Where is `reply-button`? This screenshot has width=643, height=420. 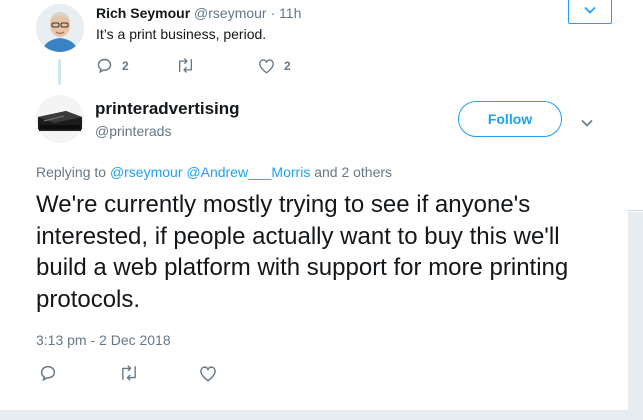
reply-button is located at coordinates (79, 373).